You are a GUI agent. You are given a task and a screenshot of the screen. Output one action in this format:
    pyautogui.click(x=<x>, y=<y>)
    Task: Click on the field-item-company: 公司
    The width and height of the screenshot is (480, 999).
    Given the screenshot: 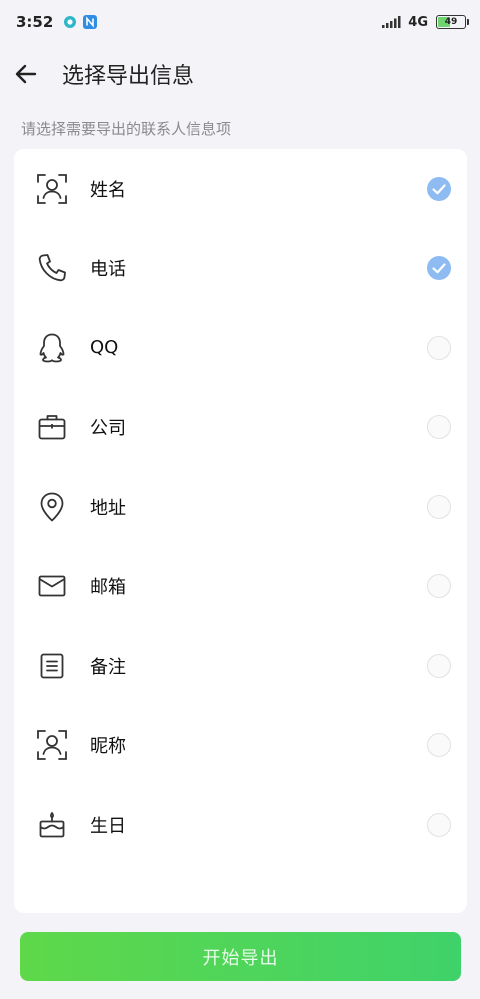 What is the action you would take?
    pyautogui.click(x=240, y=428)
    